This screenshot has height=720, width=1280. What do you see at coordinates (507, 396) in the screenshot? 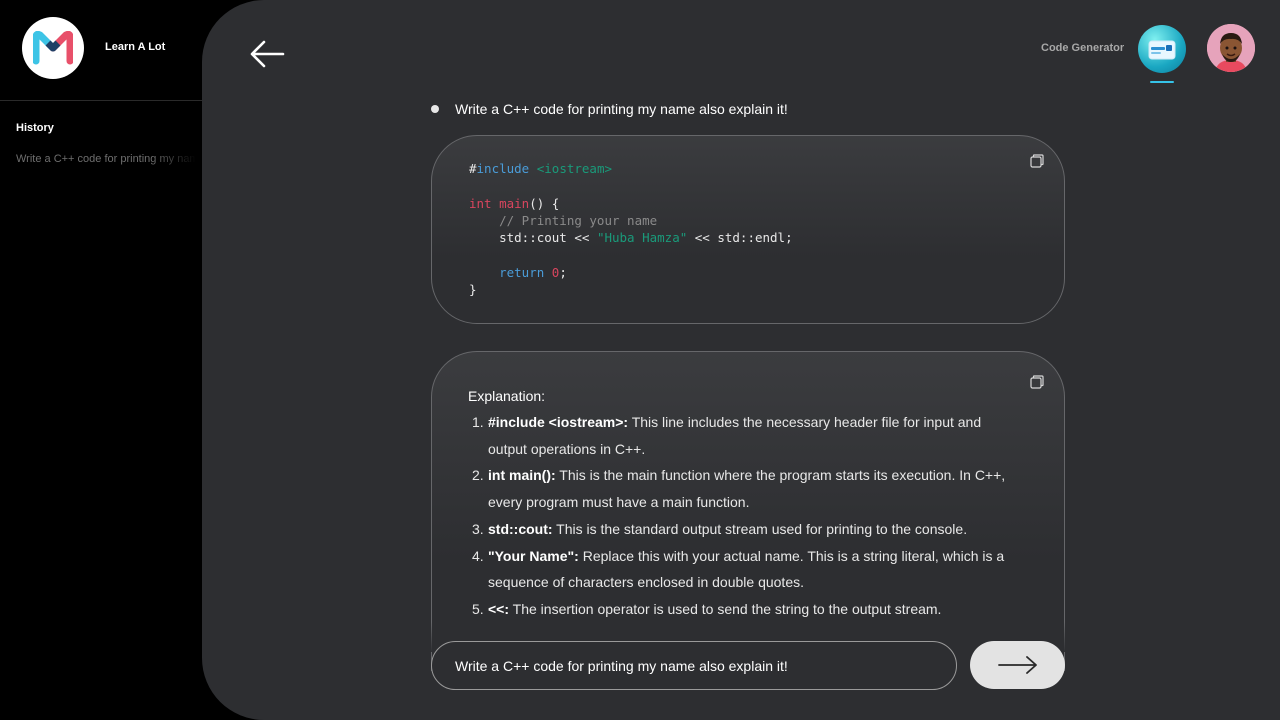
I see `explanation-title: Explanation:` at bounding box center [507, 396].